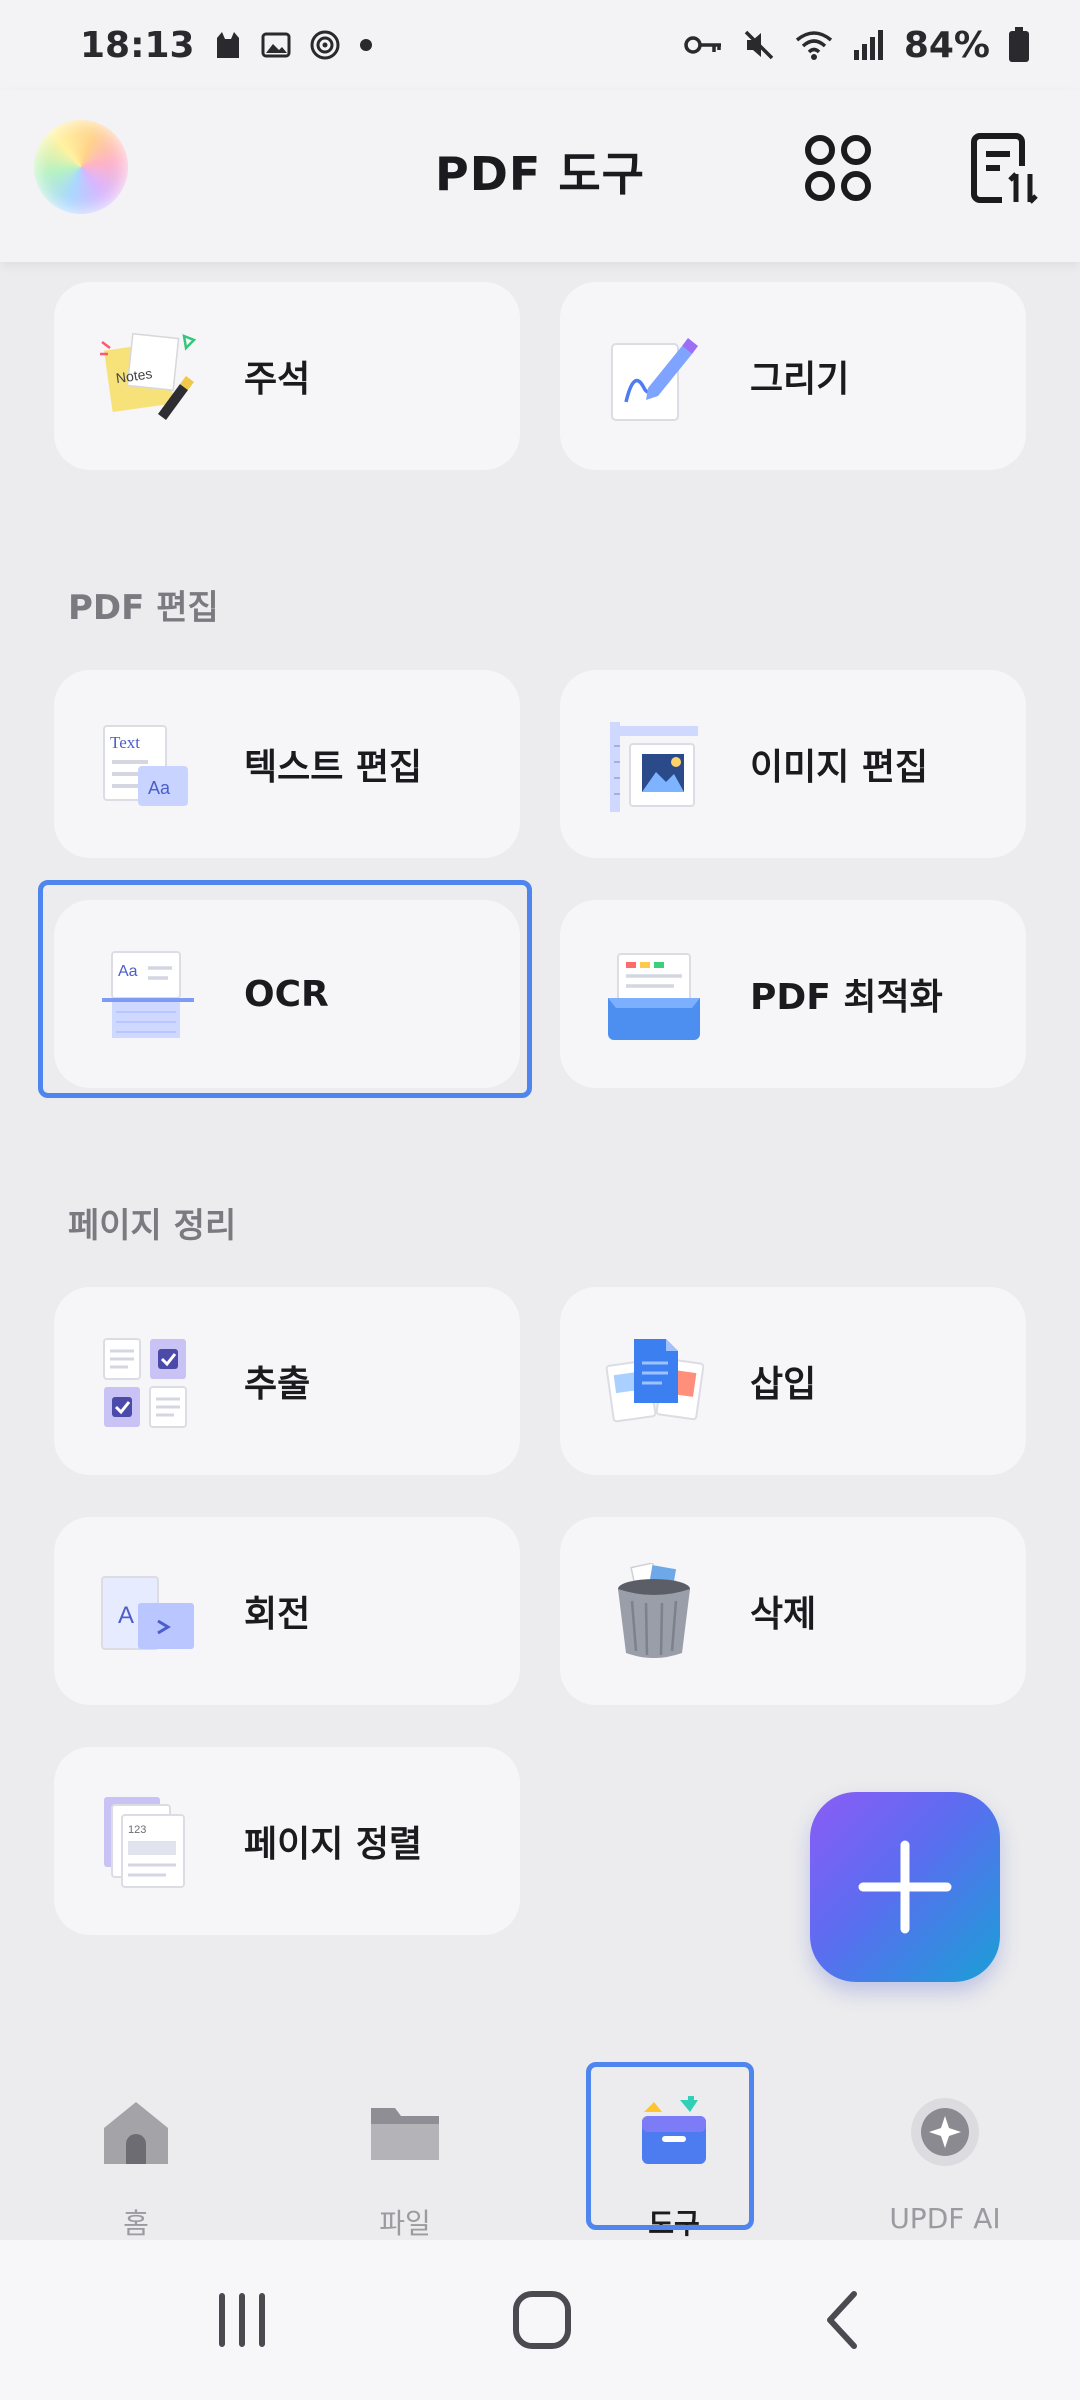  I want to click on tool-card-optimize: PDF 최적화, so click(793, 994).